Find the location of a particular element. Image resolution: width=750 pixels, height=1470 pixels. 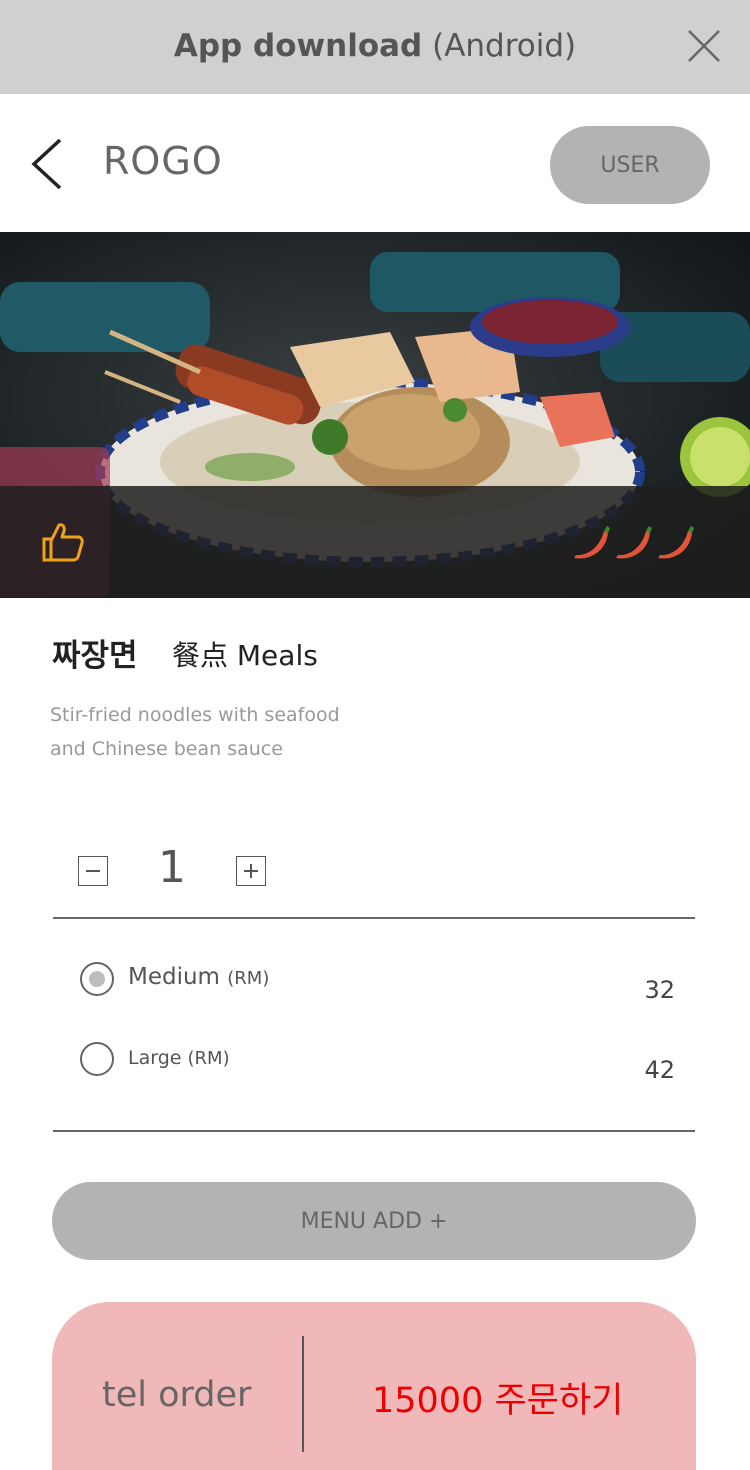

tel-order-button: tel order is located at coordinates (176, 1395).